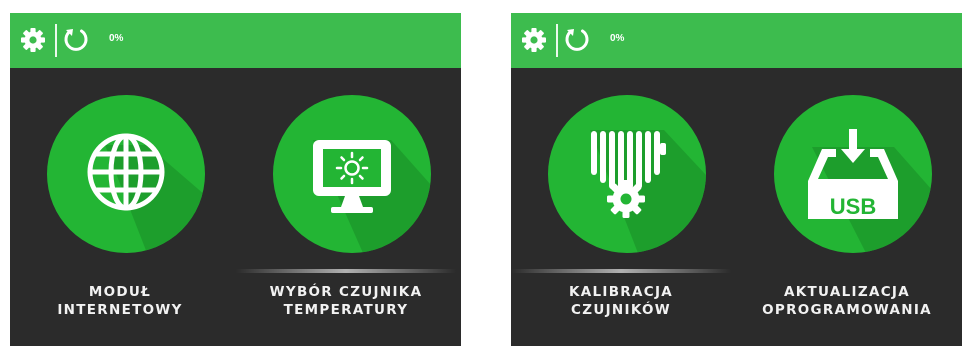 The width and height of the screenshot is (971, 347). I want to click on tile-label-line1: WYBÓR CZUJNIKA, so click(346, 292).